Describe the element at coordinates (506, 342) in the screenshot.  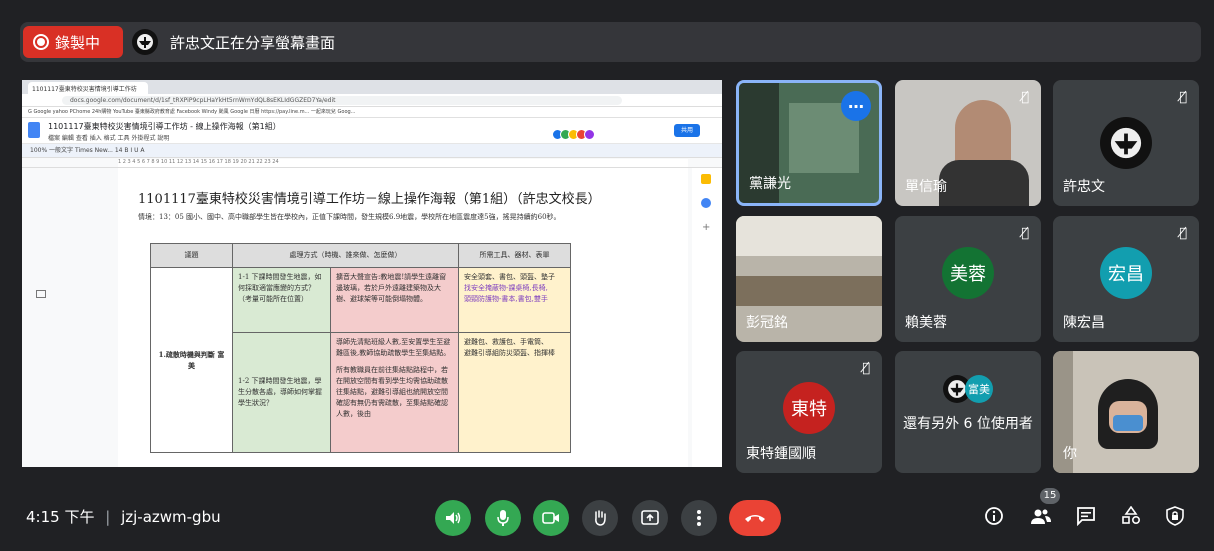
I see `tools-line: 避難包、救護包、手電筒、` at that location.